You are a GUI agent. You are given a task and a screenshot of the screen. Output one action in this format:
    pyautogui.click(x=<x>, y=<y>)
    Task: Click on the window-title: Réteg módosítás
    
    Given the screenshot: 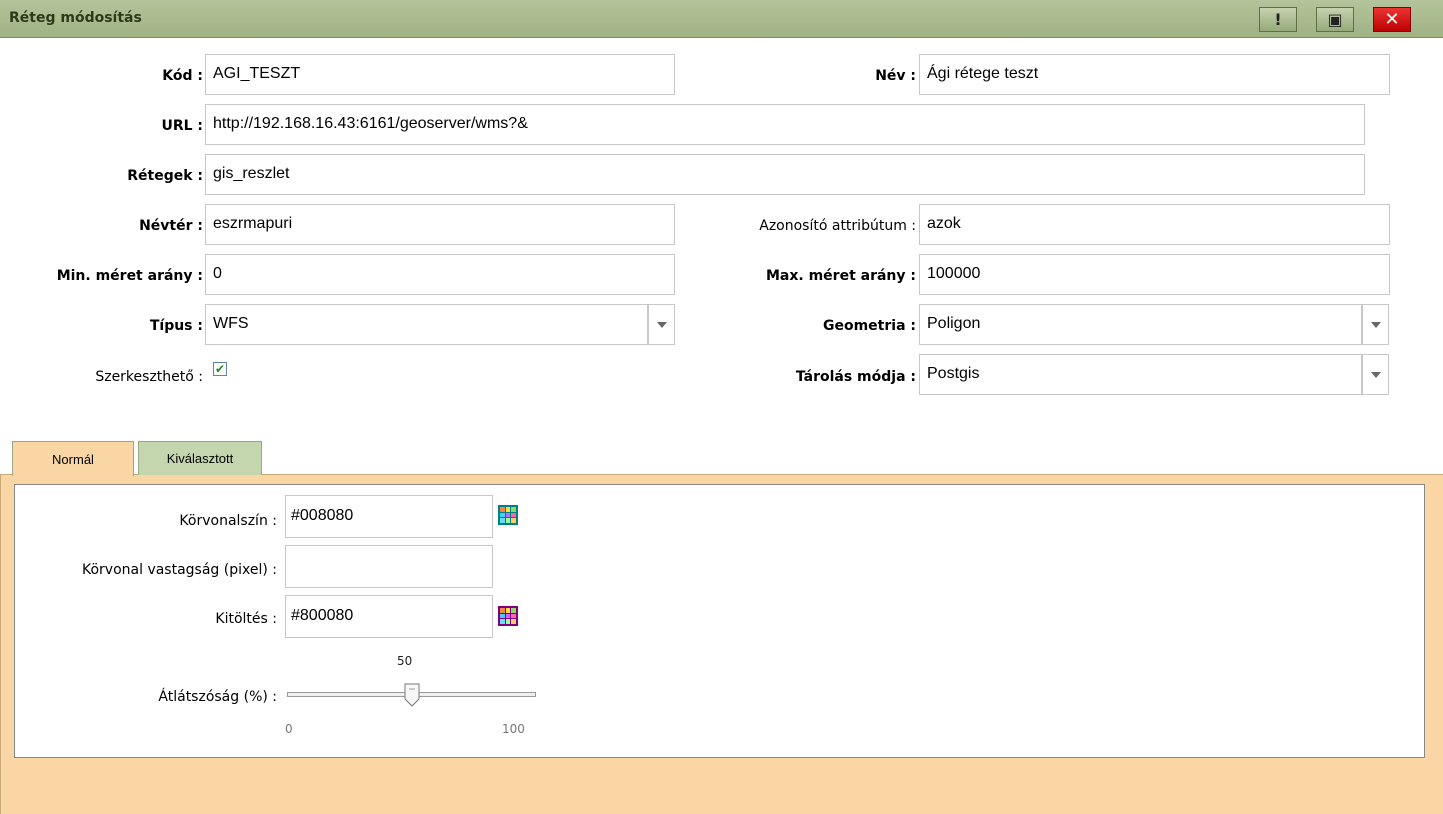 What is the action you would take?
    pyautogui.click(x=75, y=18)
    